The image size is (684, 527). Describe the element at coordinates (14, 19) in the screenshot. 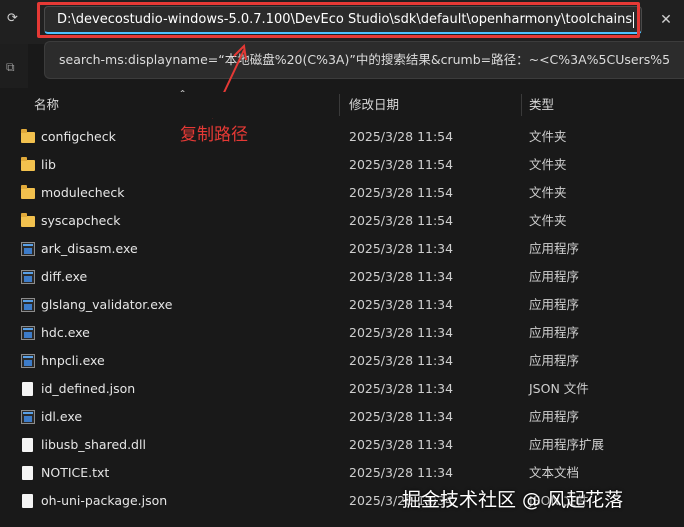

I see `refresh-icon: ⟳` at that location.